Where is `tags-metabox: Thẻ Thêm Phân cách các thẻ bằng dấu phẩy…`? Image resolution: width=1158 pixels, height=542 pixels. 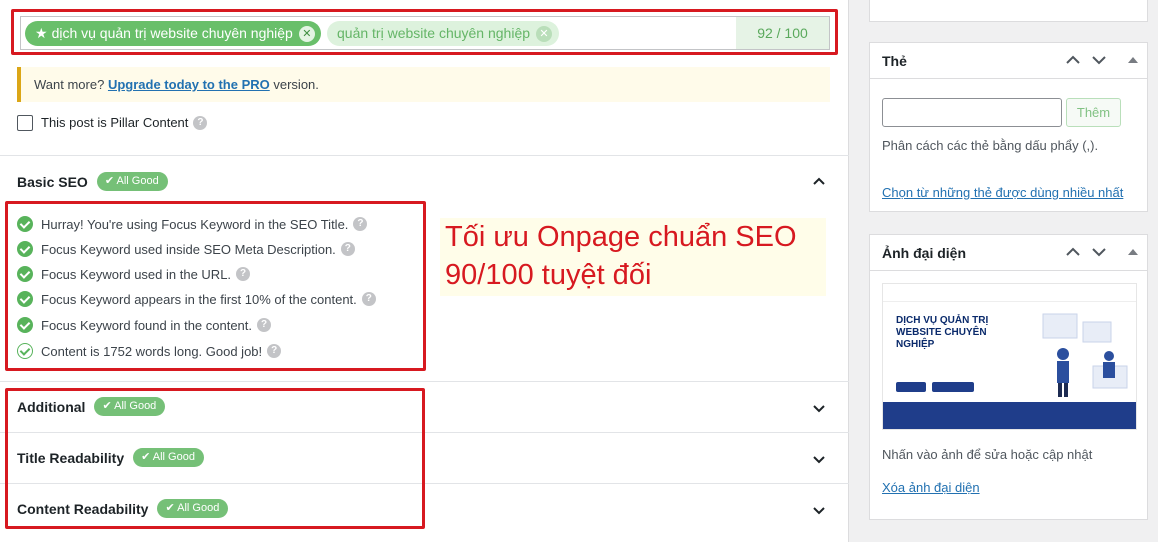
tags-metabox: Thẻ Thêm Phân cách các thẻ bằng dấu phẩy… is located at coordinates (1008, 127).